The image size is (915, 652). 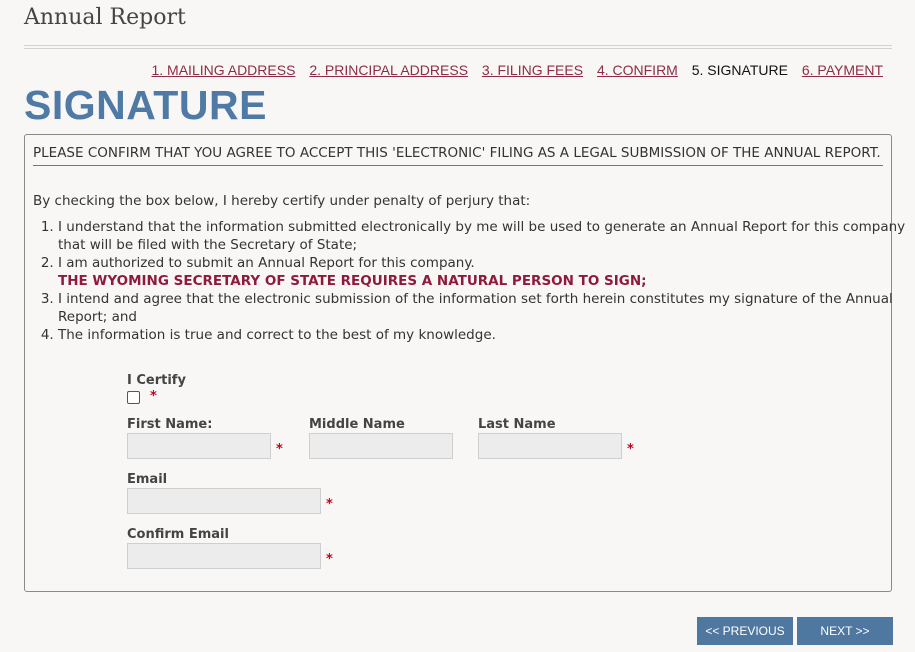 I want to click on email-label: Email, so click(x=147, y=479).